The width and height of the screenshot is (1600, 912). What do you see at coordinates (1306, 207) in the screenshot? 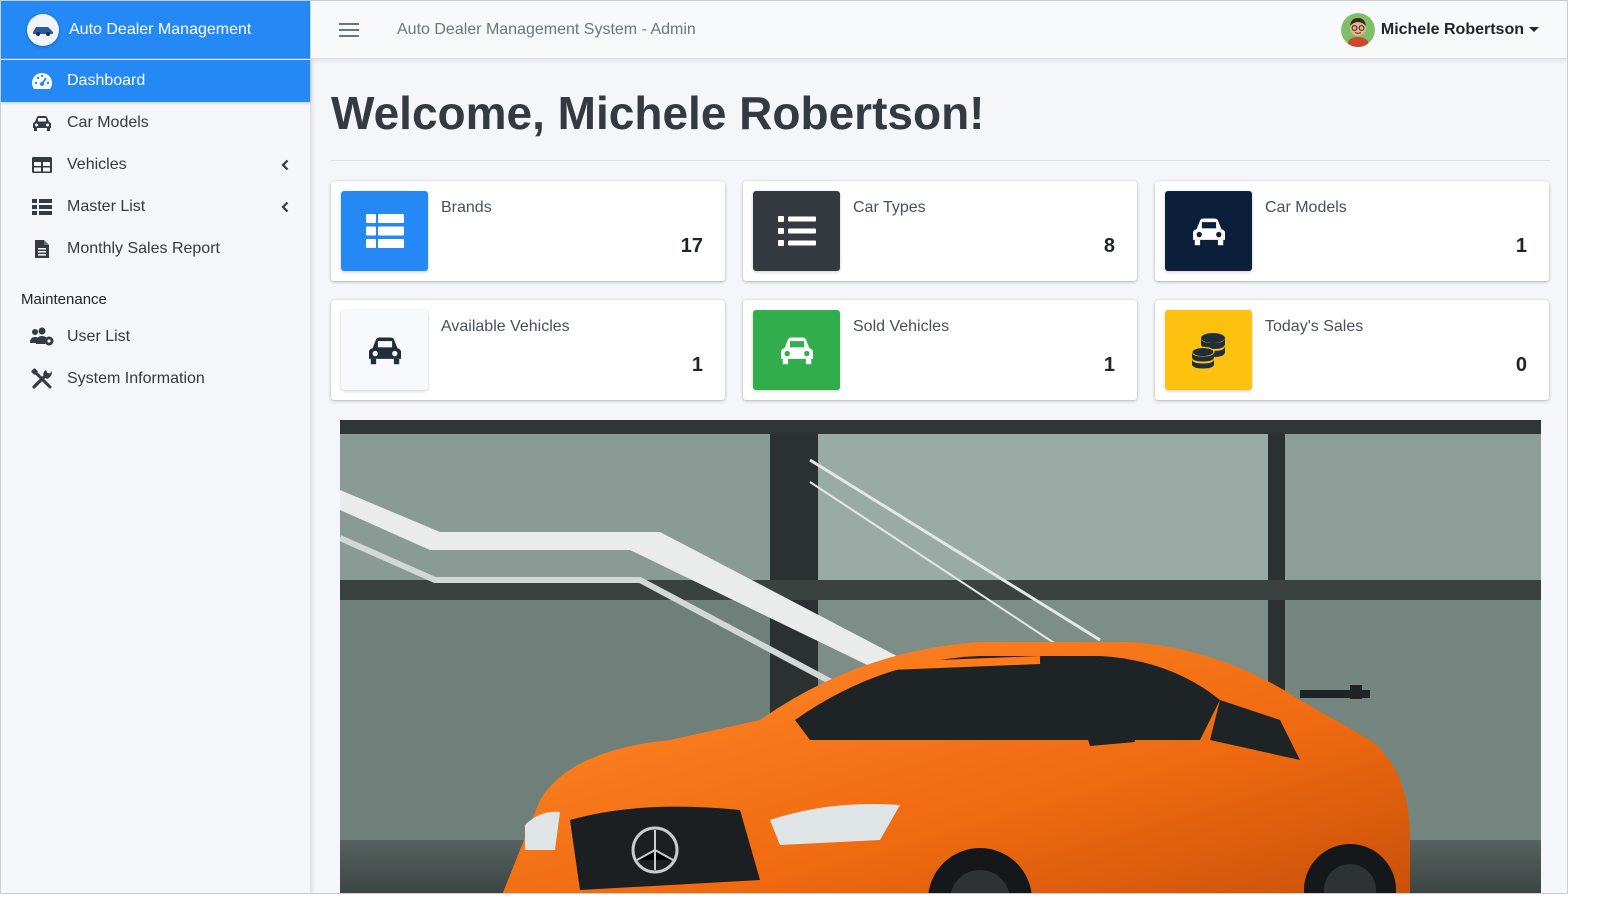
I see `info-box-label: Car Models` at bounding box center [1306, 207].